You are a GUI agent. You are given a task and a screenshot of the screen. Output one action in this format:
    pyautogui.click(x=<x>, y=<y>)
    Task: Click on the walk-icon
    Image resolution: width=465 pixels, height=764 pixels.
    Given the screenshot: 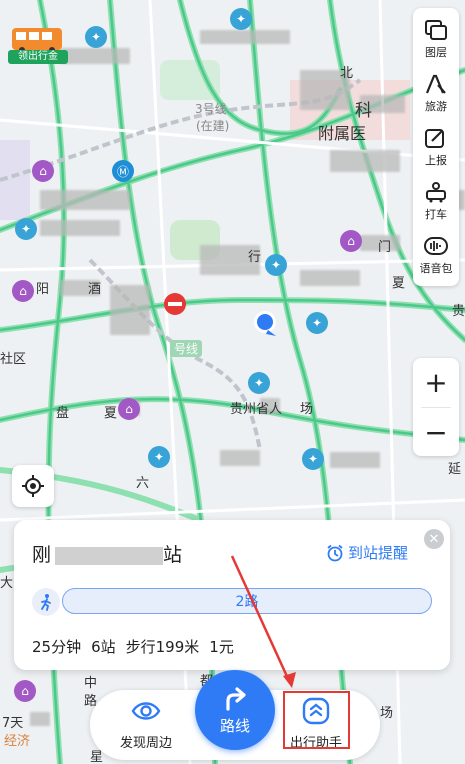 What is the action you would take?
    pyautogui.click(x=46, y=602)
    